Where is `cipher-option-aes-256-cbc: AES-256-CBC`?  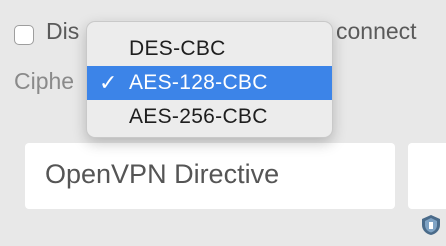
cipher-option-aes-256-cbc: AES-256-CBC is located at coordinates (209, 117).